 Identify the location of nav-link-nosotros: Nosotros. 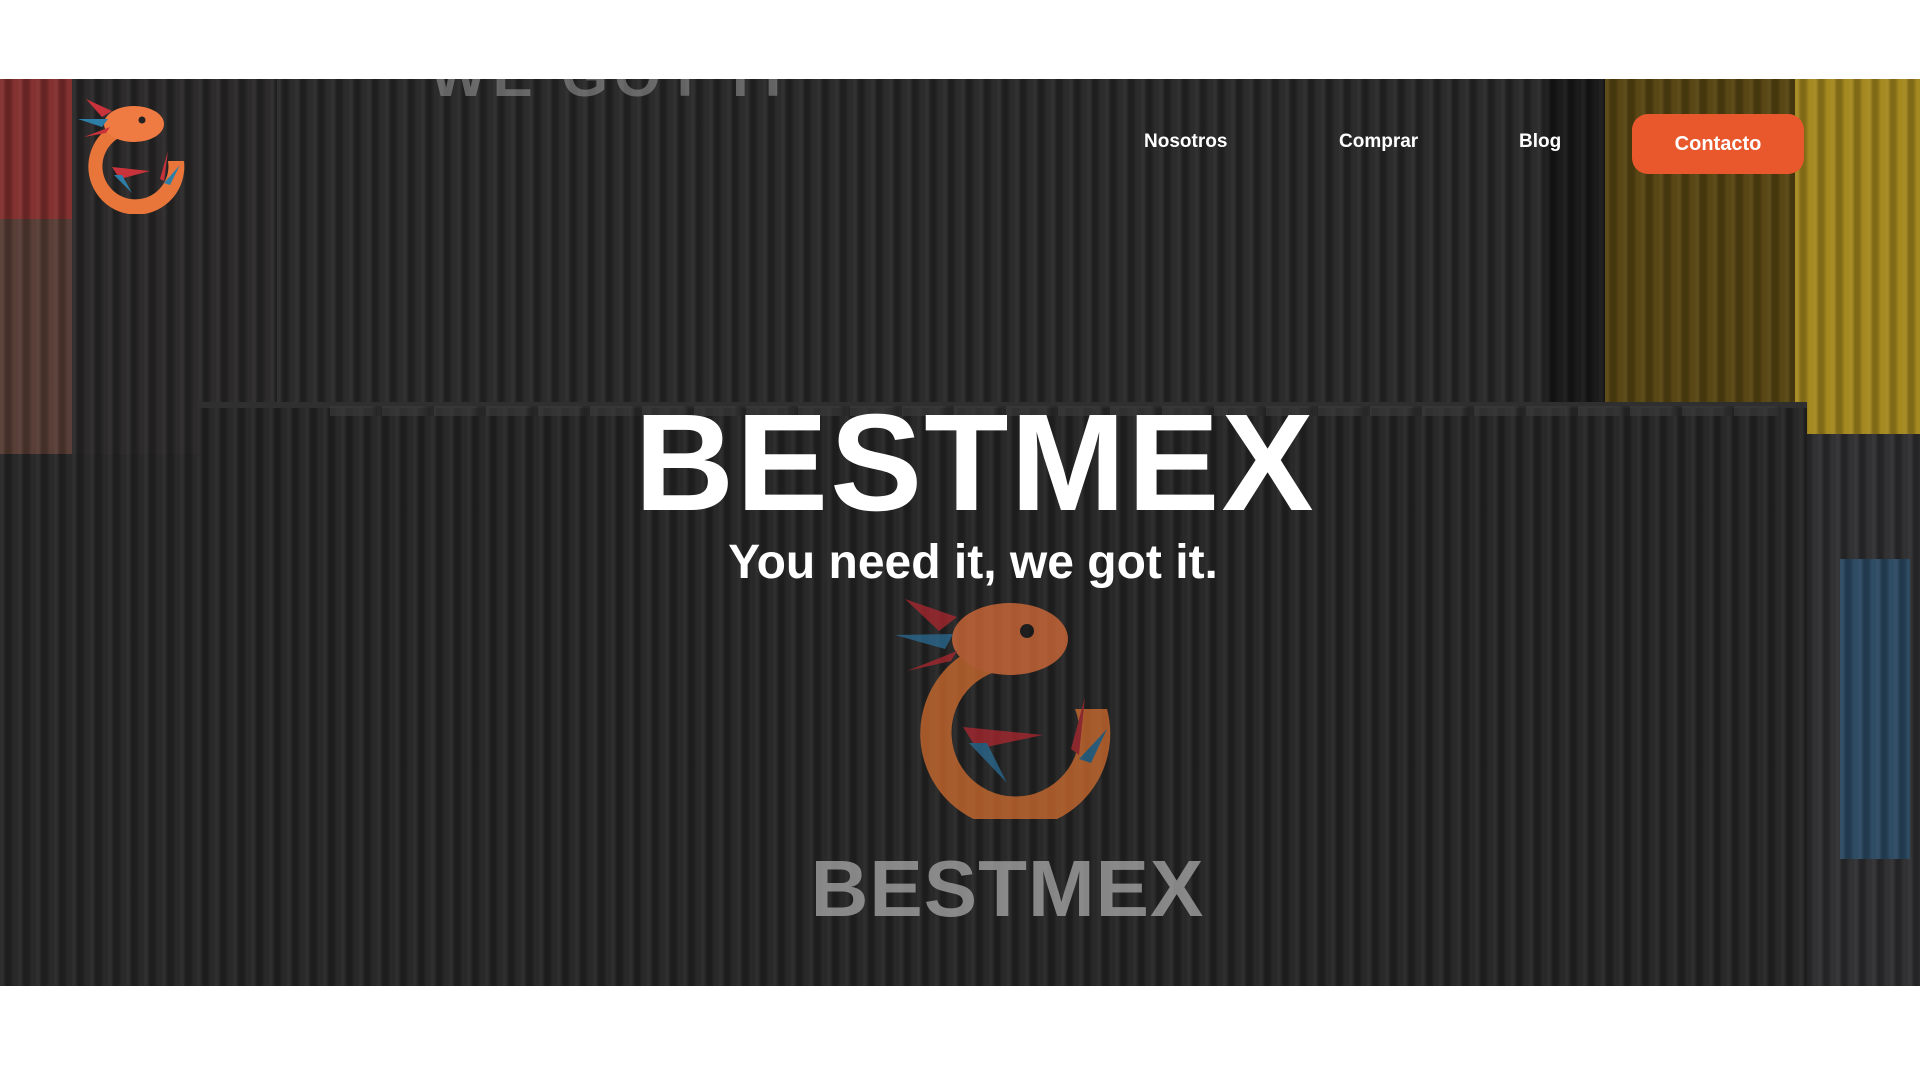
(1185, 142).